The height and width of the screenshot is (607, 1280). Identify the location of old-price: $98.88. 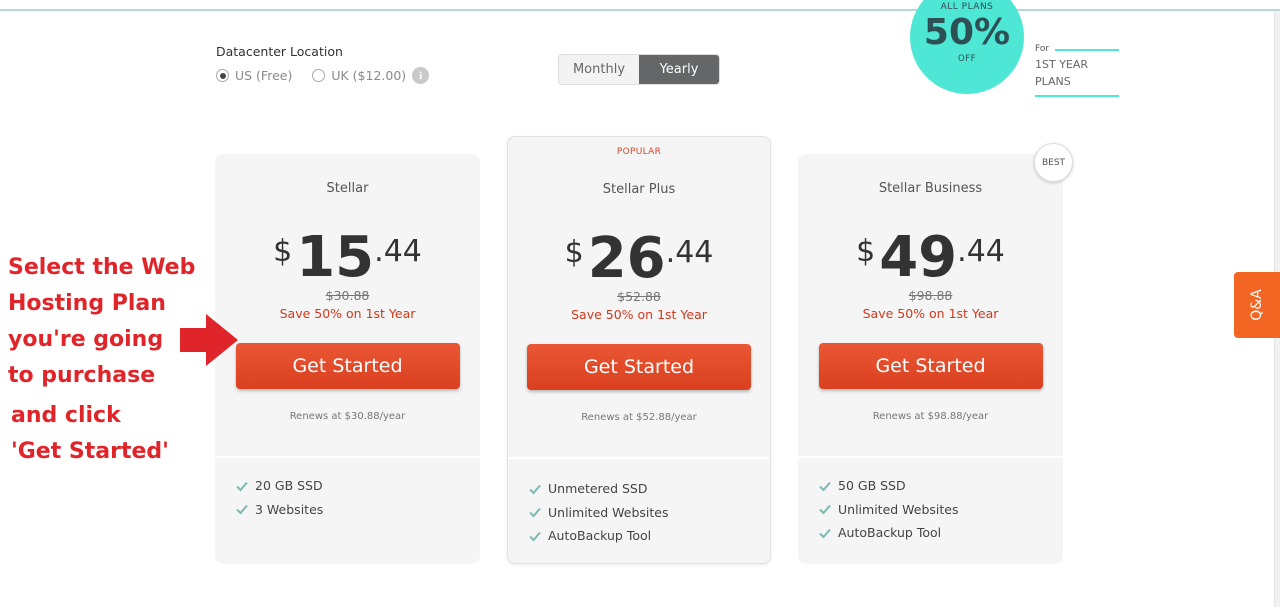
(930, 295).